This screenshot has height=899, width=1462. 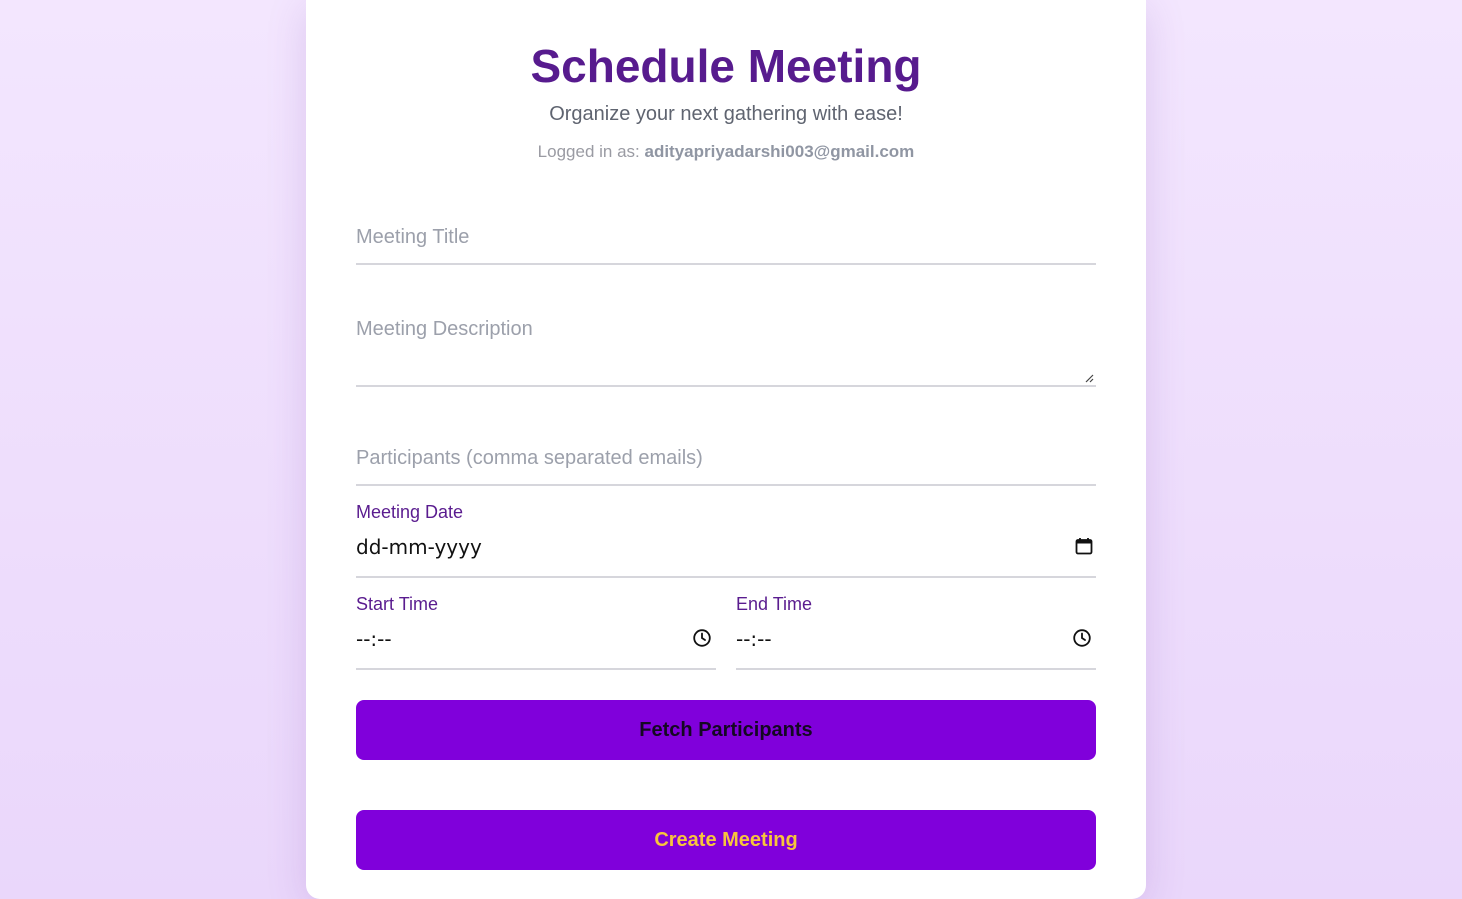 What do you see at coordinates (410, 512) in the screenshot?
I see `meeting-date-label: Meeting Date` at bounding box center [410, 512].